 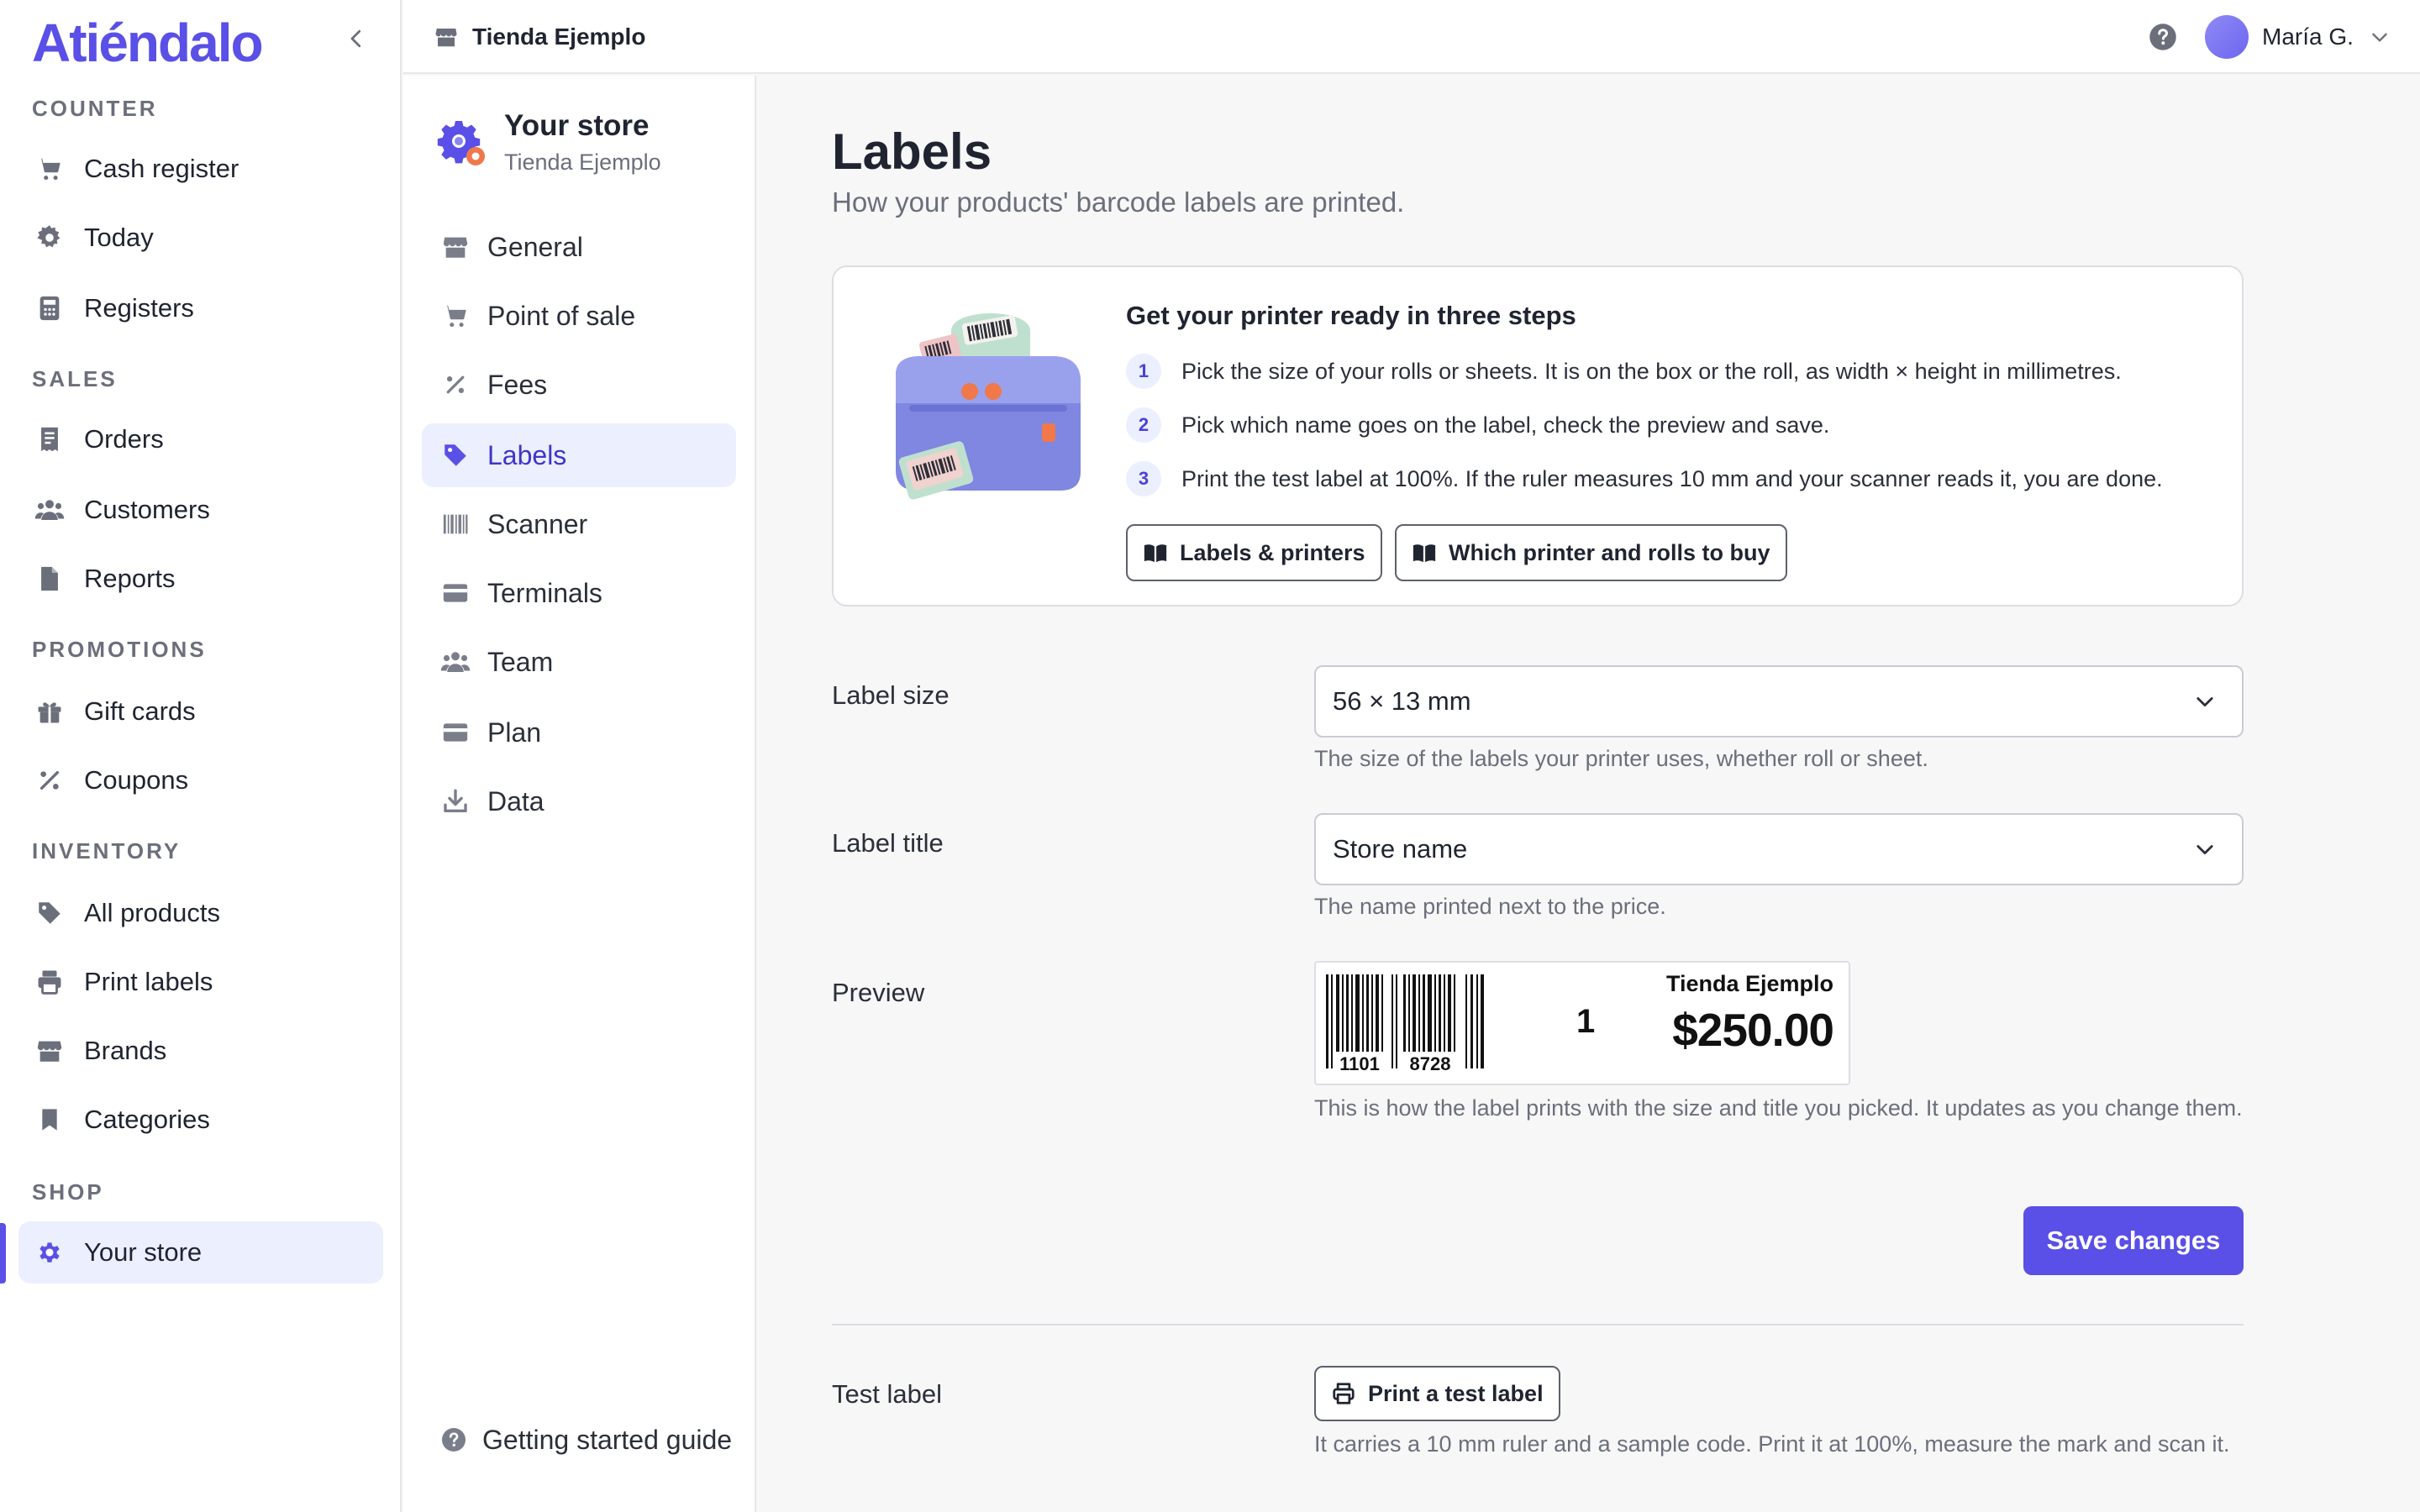 I want to click on sidebar-item-label: Customers, so click(x=147, y=509).